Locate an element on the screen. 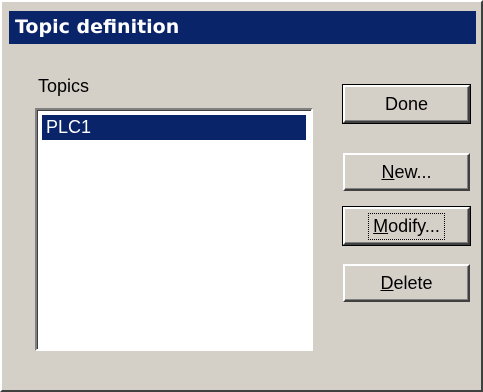 The height and width of the screenshot is (392, 483). topic-list-item-plc1: PLC1 is located at coordinates (174, 127).